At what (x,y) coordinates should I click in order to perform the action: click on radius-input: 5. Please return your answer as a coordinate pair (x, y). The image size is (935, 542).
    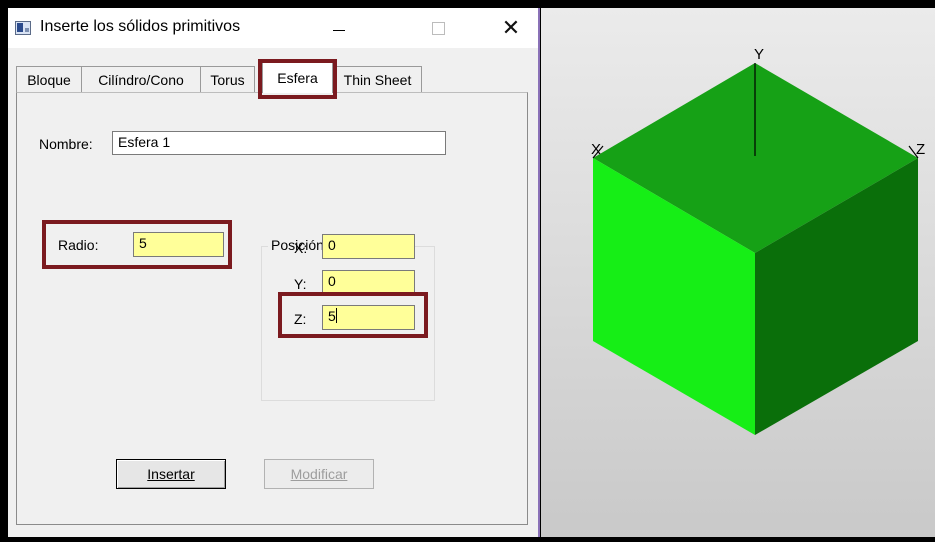
    Looking at the image, I should click on (178, 244).